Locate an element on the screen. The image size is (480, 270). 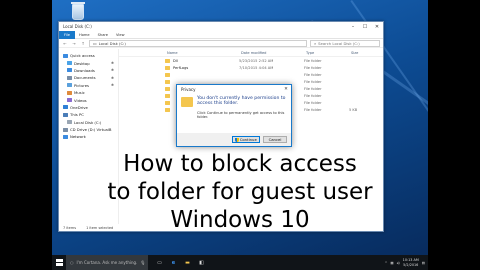
ribbon-tab-home: Home is located at coordinates (84, 35).